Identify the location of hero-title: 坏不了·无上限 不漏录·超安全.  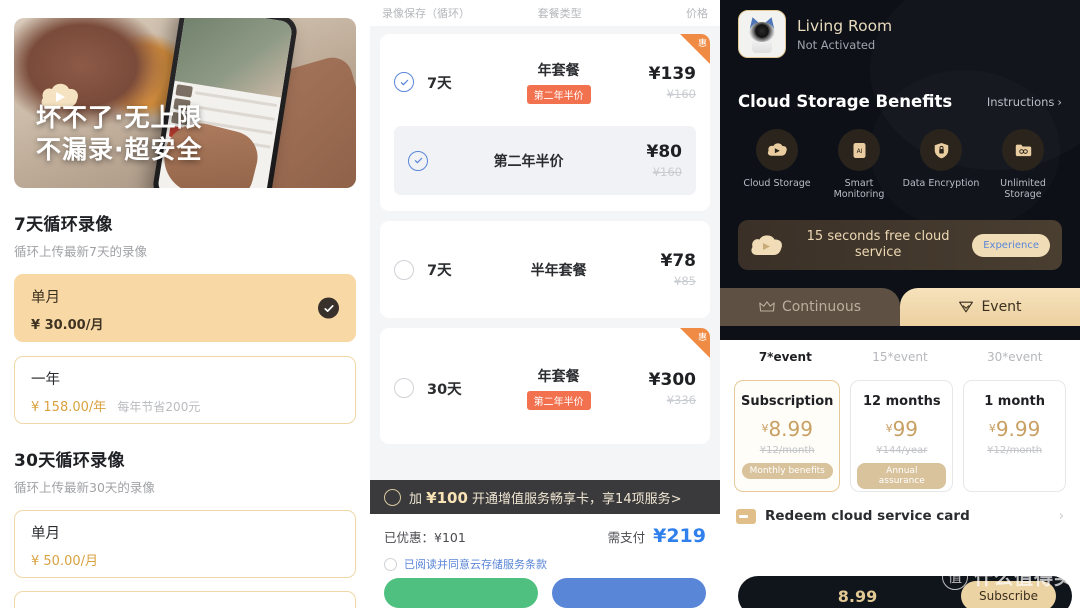
(119, 134).